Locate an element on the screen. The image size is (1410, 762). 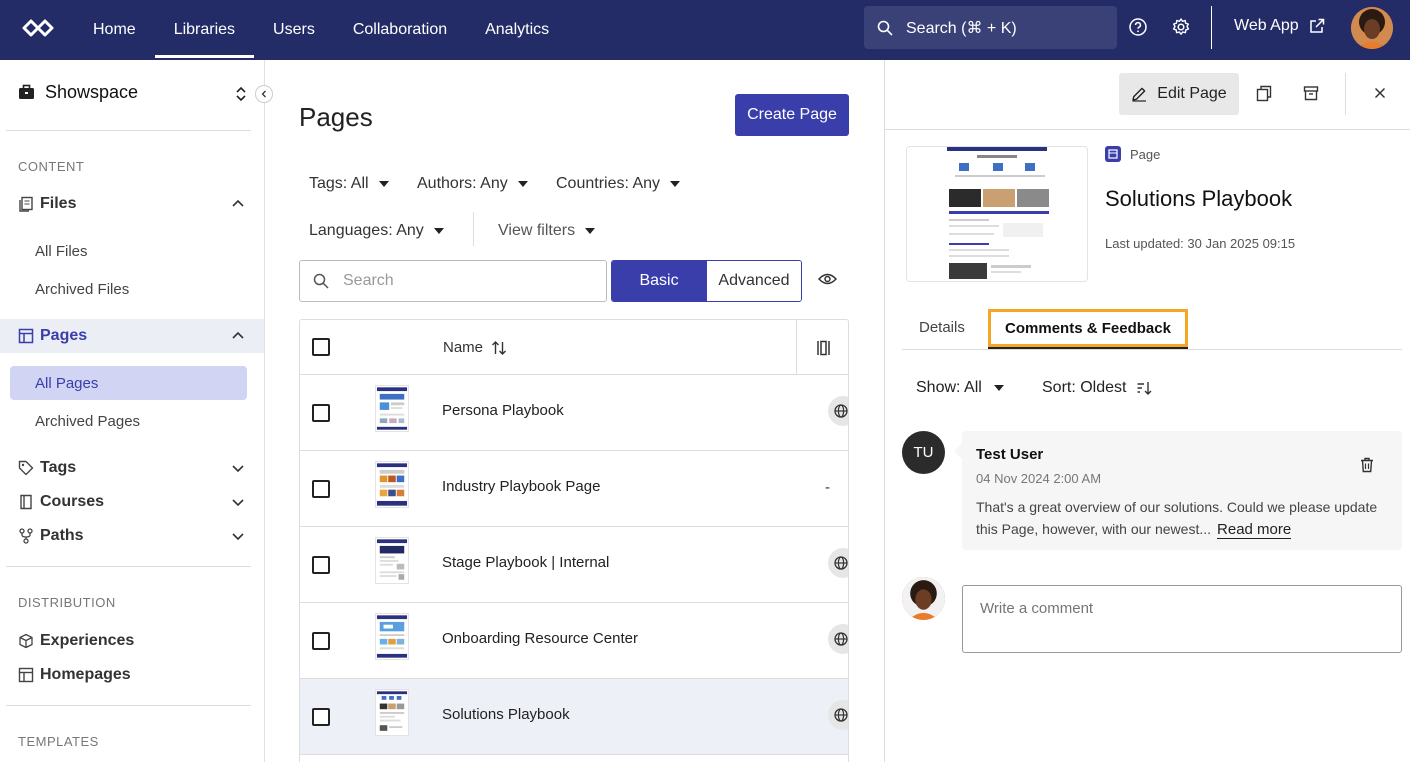
view-filters-dropdown: View filters is located at coordinates (547, 231).